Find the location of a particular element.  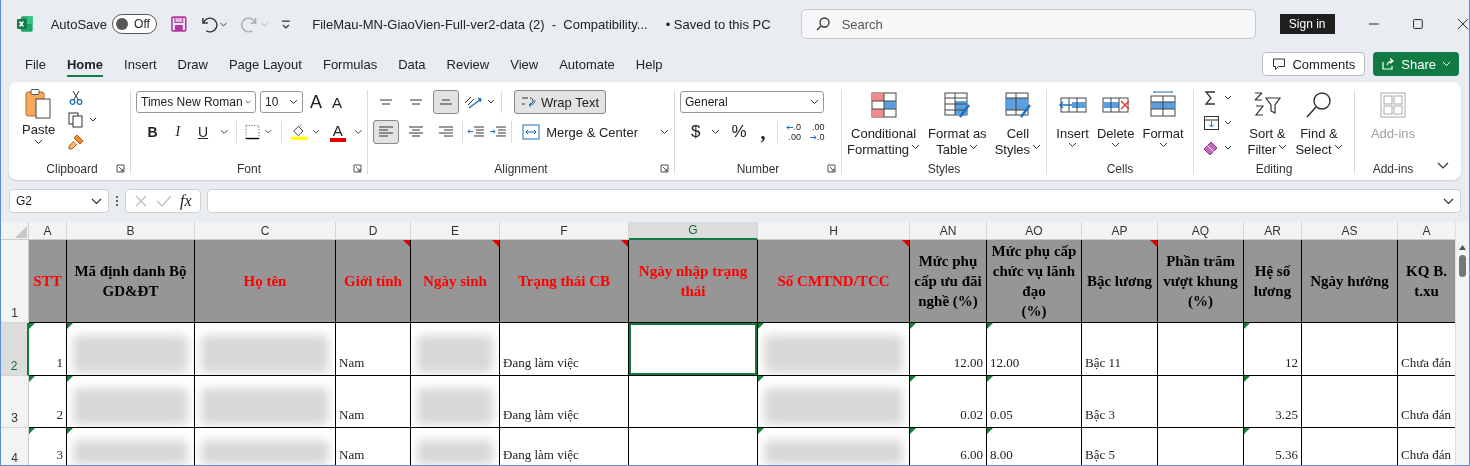

cells-button: Format is located at coordinates (1163, 119).